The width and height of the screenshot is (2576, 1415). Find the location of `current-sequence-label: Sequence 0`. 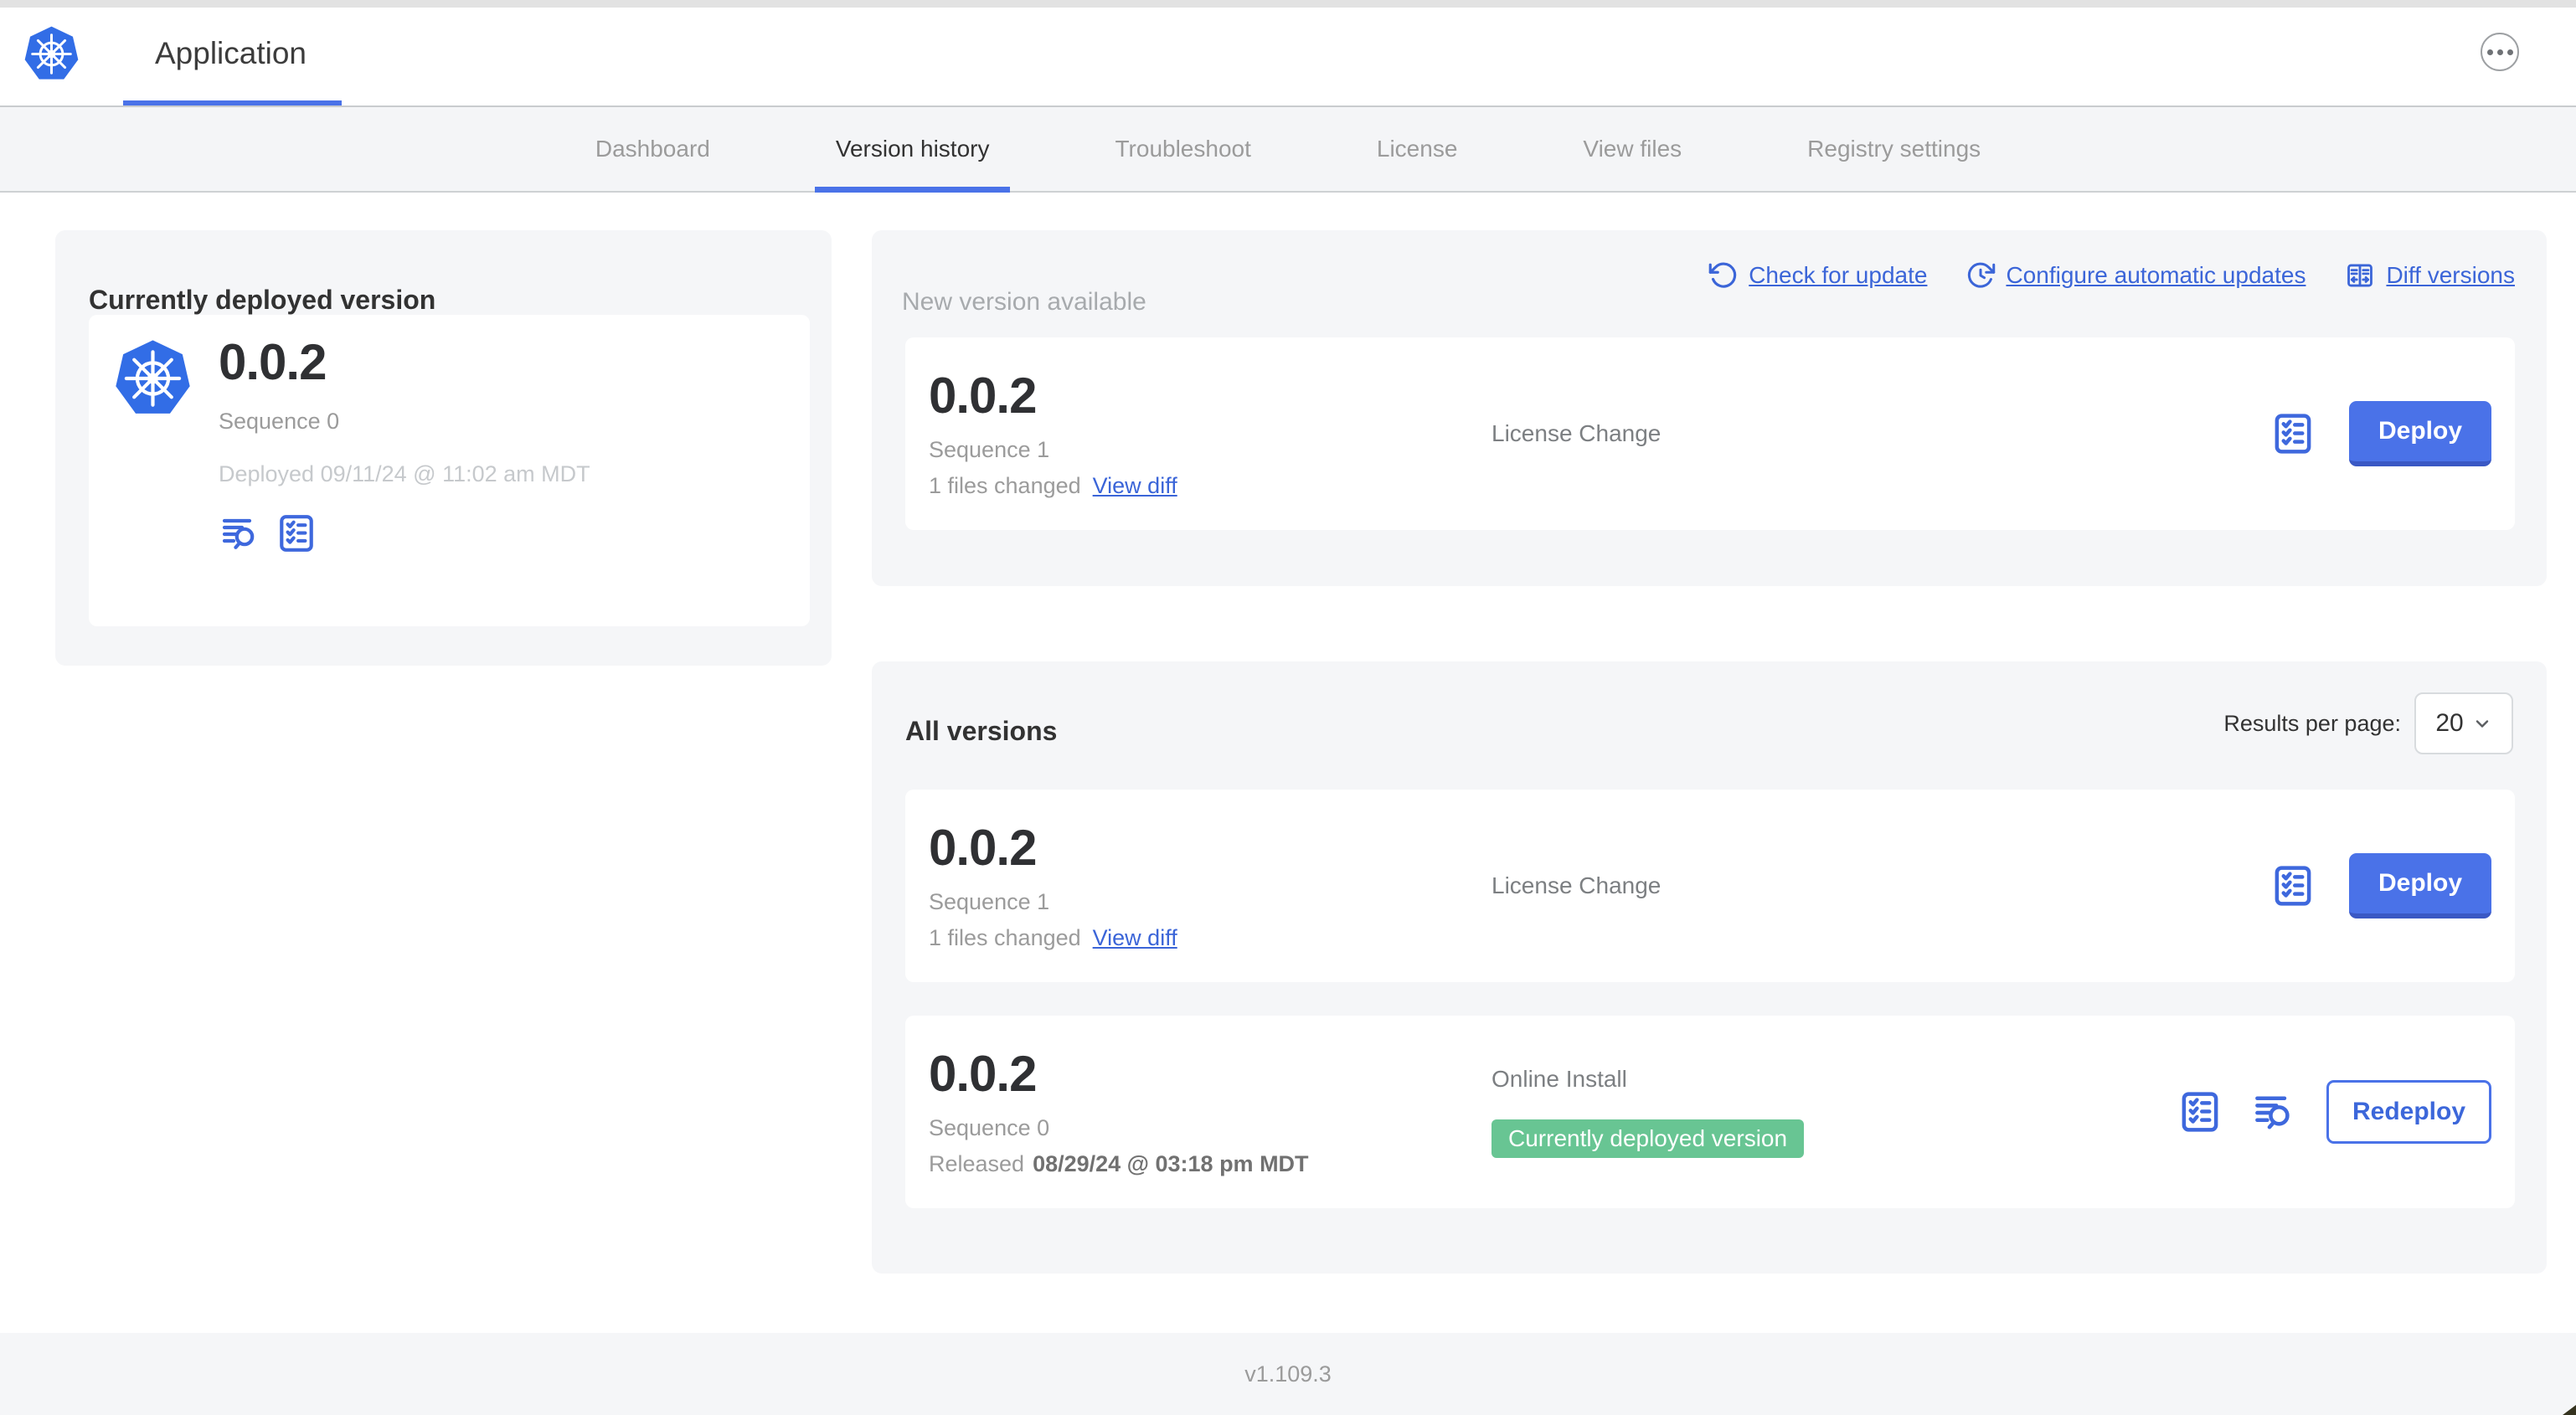

current-sequence-label: Sequence 0 is located at coordinates (279, 421).